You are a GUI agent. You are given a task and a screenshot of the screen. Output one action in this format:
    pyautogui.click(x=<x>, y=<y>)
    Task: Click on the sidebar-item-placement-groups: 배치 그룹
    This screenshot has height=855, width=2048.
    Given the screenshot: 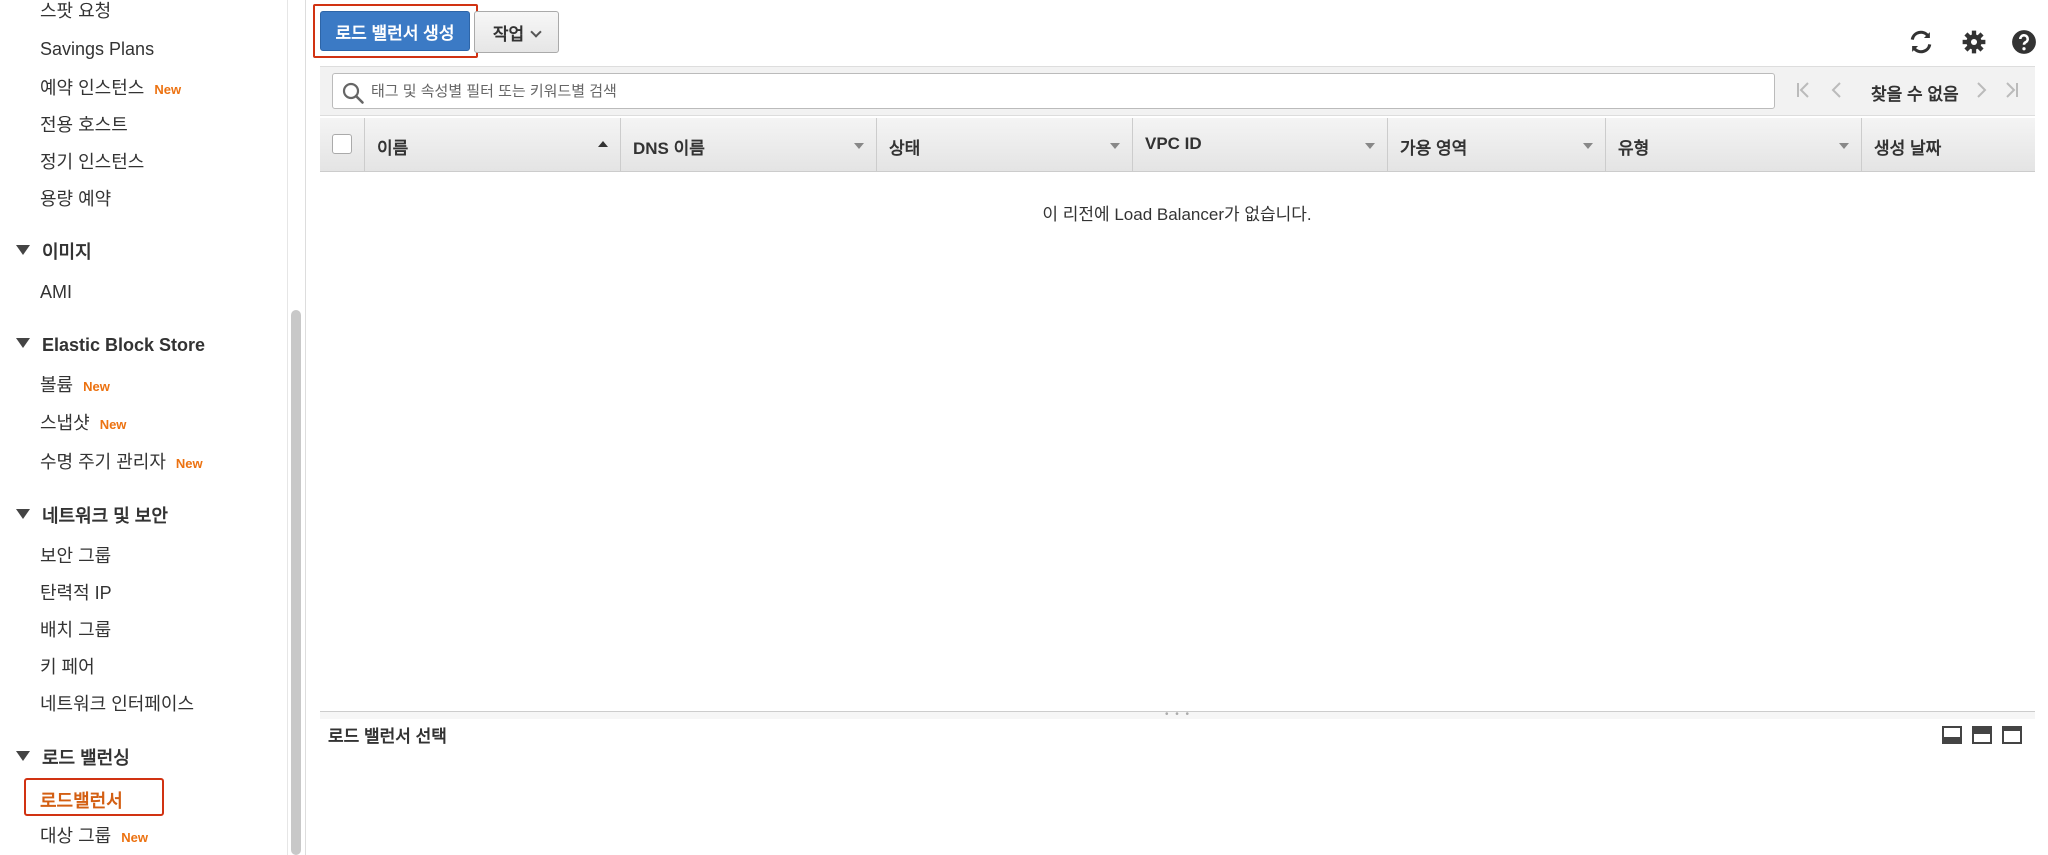 What is the action you would take?
    pyautogui.click(x=75, y=630)
    